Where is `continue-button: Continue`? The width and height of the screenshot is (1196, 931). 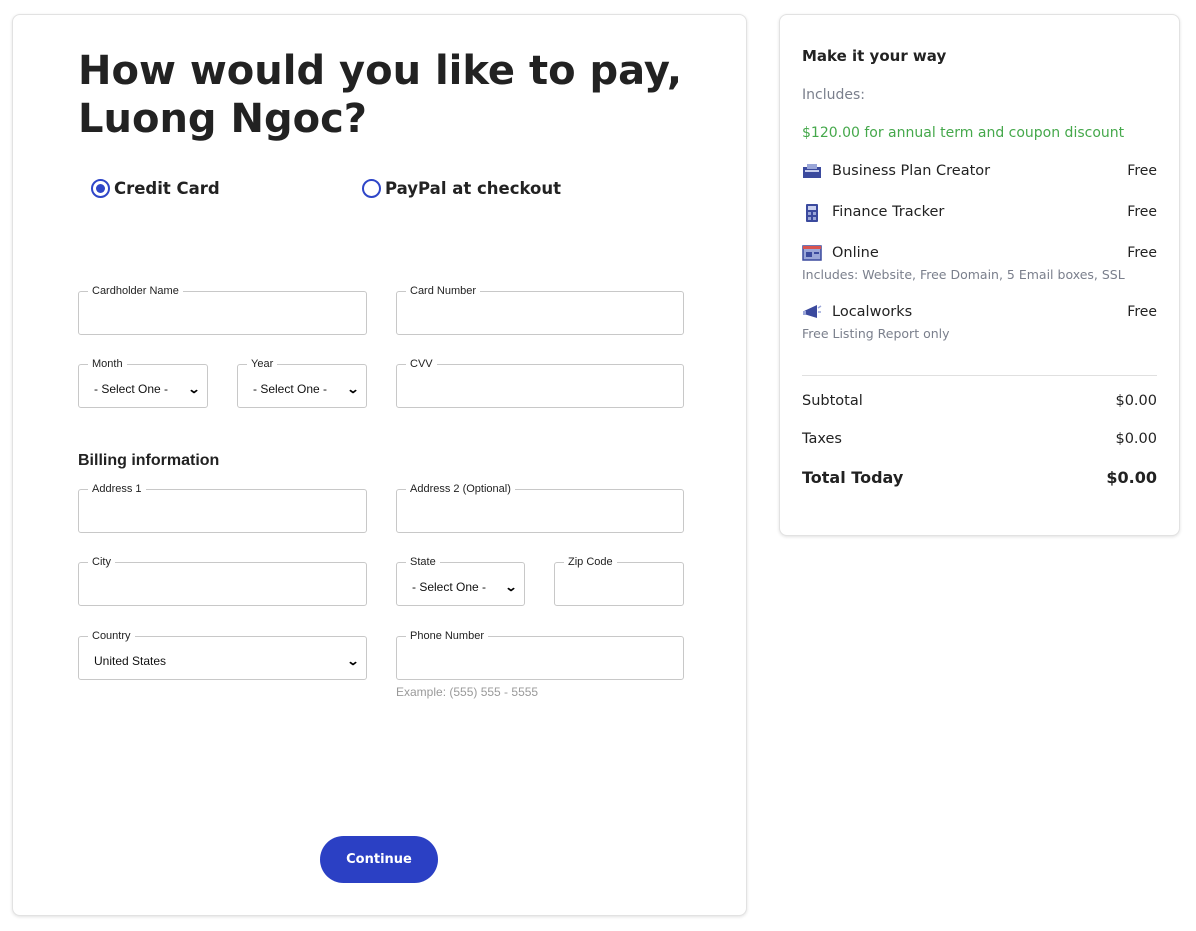
continue-button: Continue is located at coordinates (379, 859).